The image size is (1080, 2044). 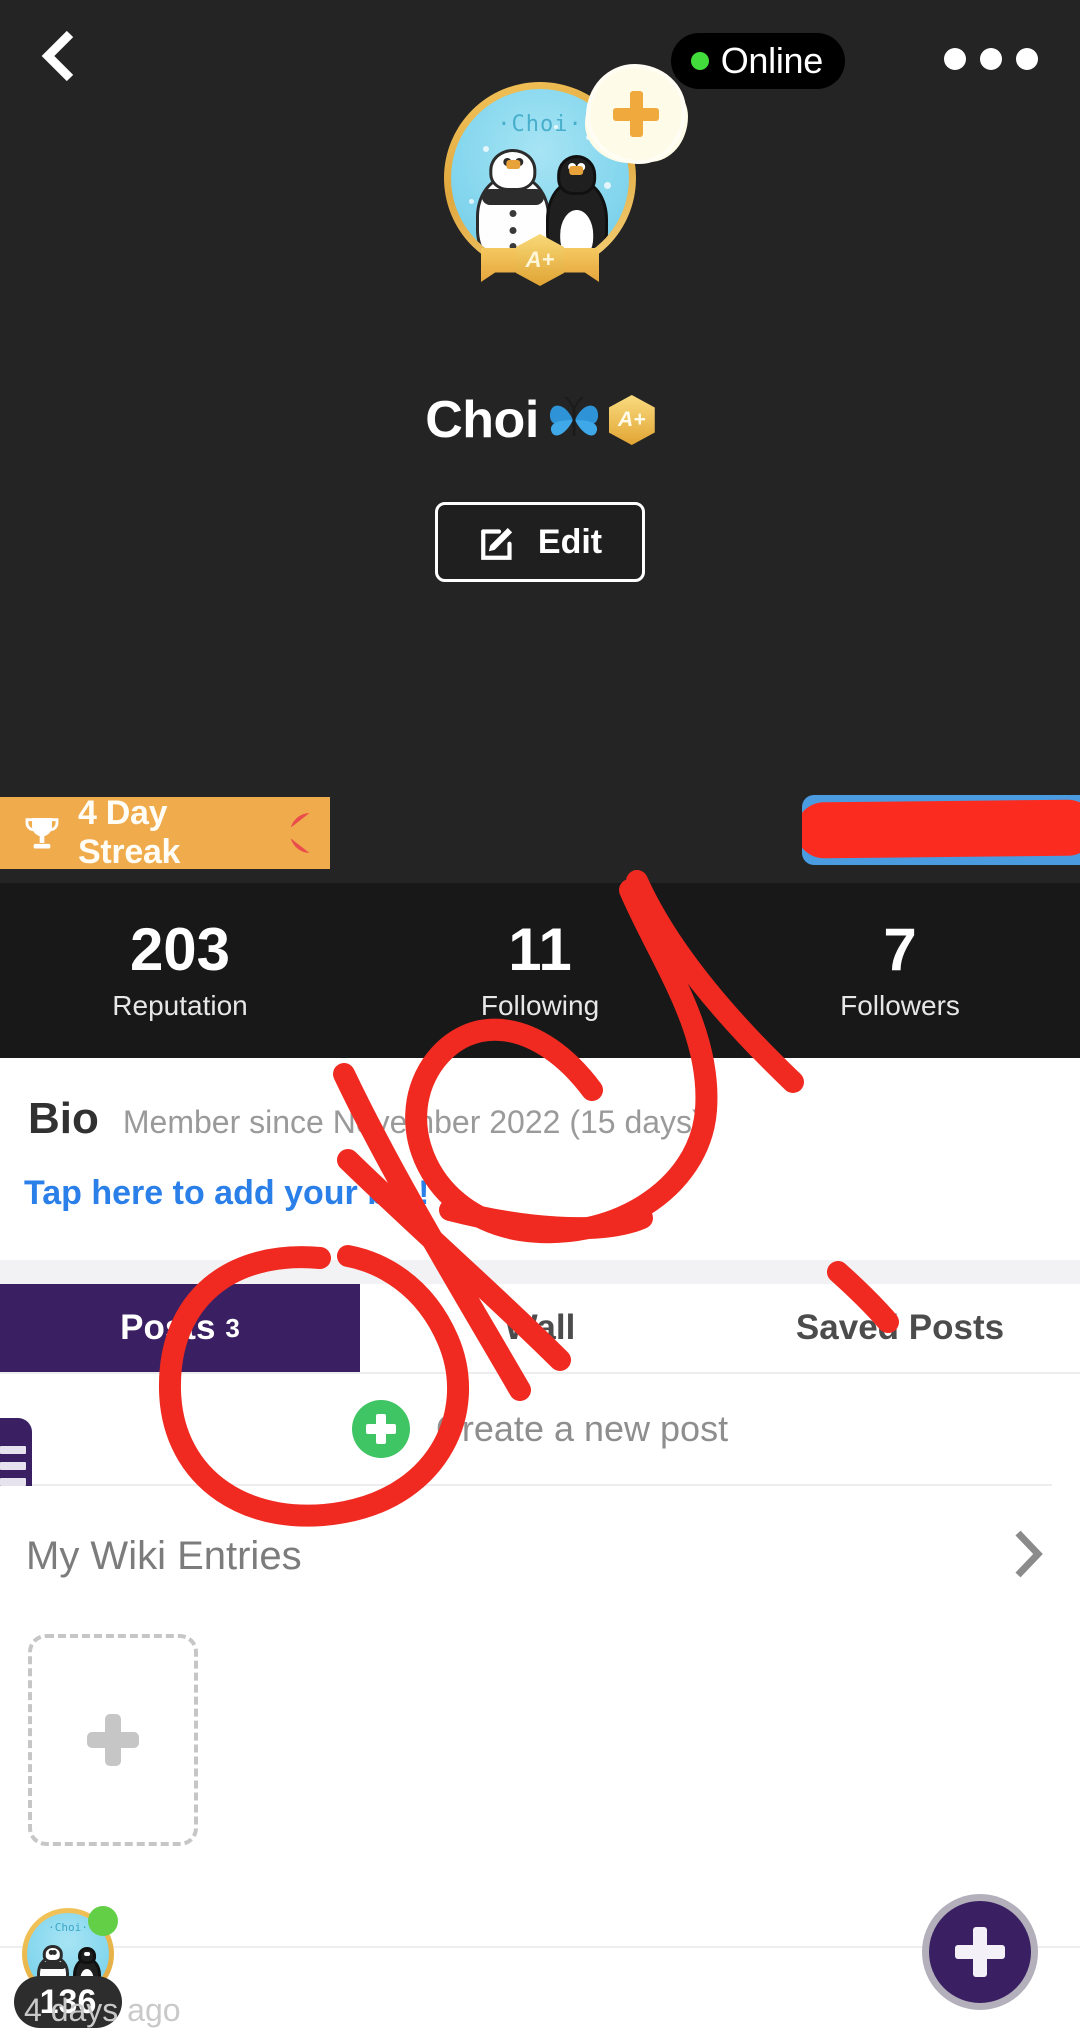 I want to click on stat-followers: 7 Followers, so click(x=900, y=970).